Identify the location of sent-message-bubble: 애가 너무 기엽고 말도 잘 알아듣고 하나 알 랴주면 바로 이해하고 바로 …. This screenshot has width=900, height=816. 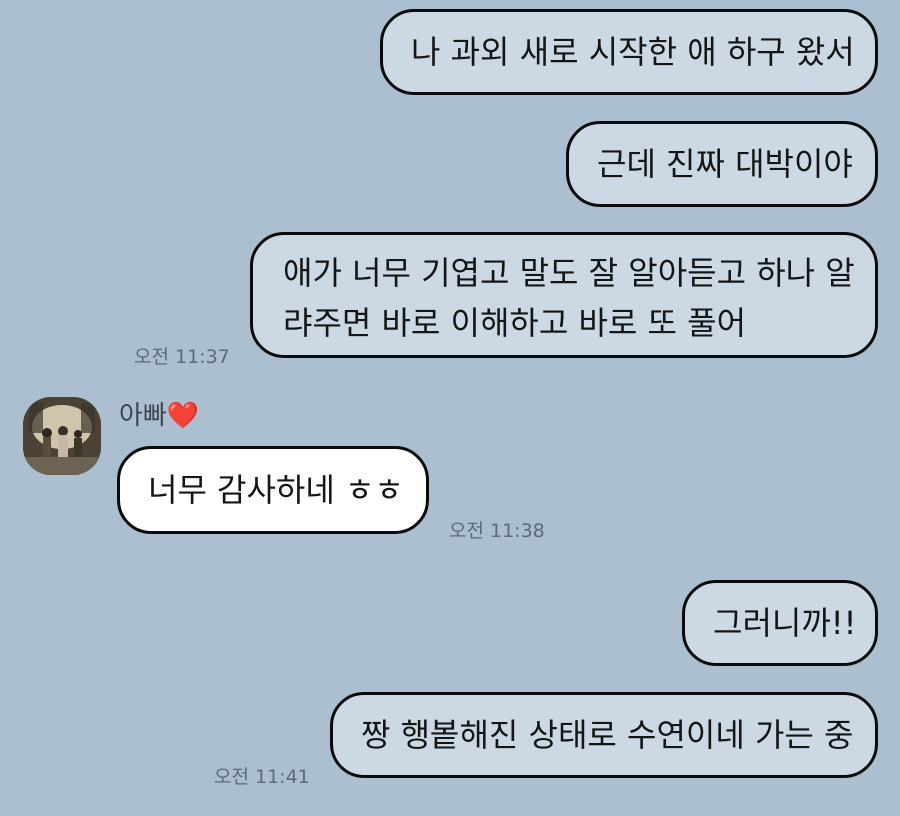
(564, 295).